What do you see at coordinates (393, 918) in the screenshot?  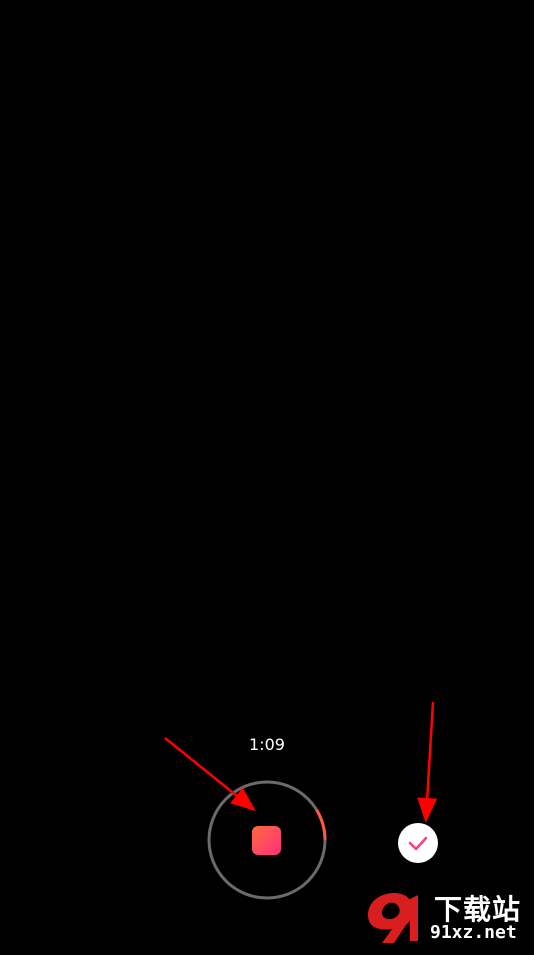 I see `91-logo-icon` at bounding box center [393, 918].